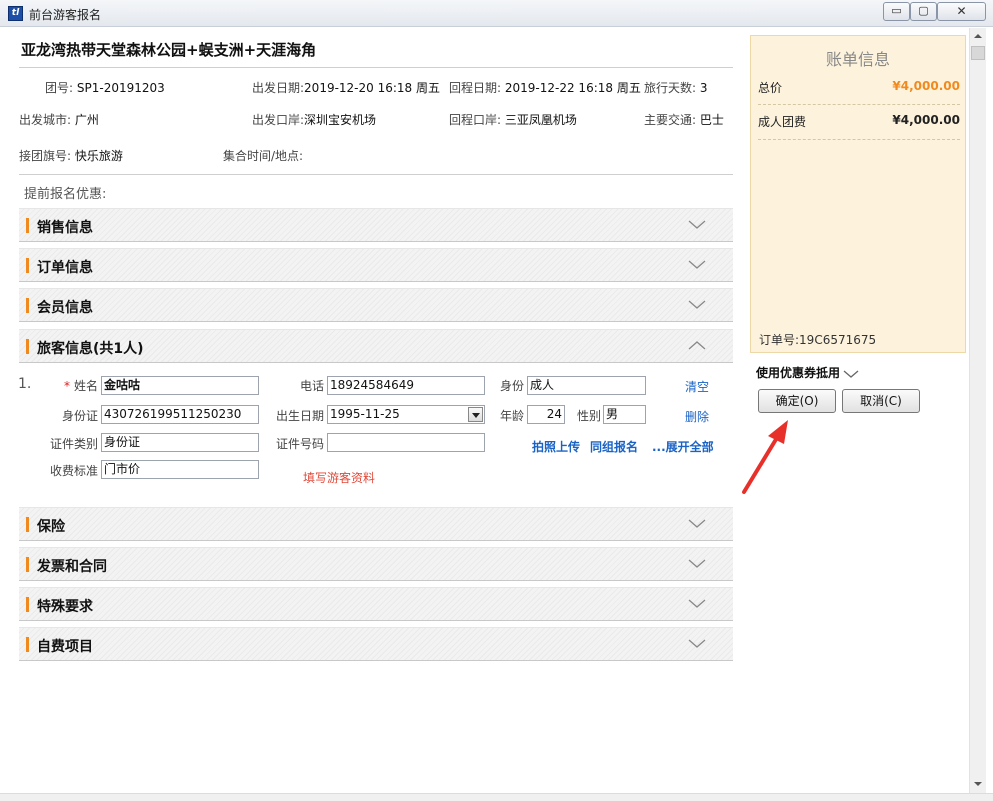 The height and width of the screenshot is (801, 993). Describe the element at coordinates (90, 349) in the screenshot. I see `section-travelers-label: 旅客信息(共1人)` at that location.